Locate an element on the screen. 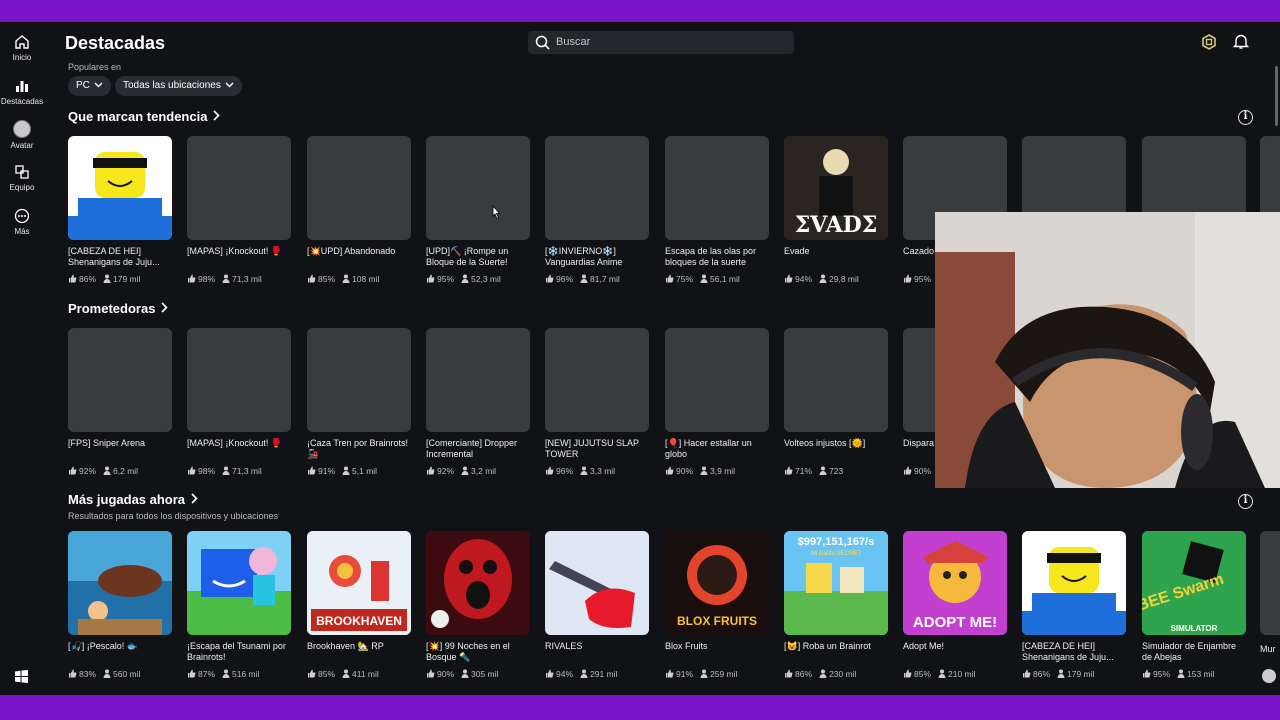  location-filter-chip: Todas las ubicaciones is located at coordinates (178, 86).